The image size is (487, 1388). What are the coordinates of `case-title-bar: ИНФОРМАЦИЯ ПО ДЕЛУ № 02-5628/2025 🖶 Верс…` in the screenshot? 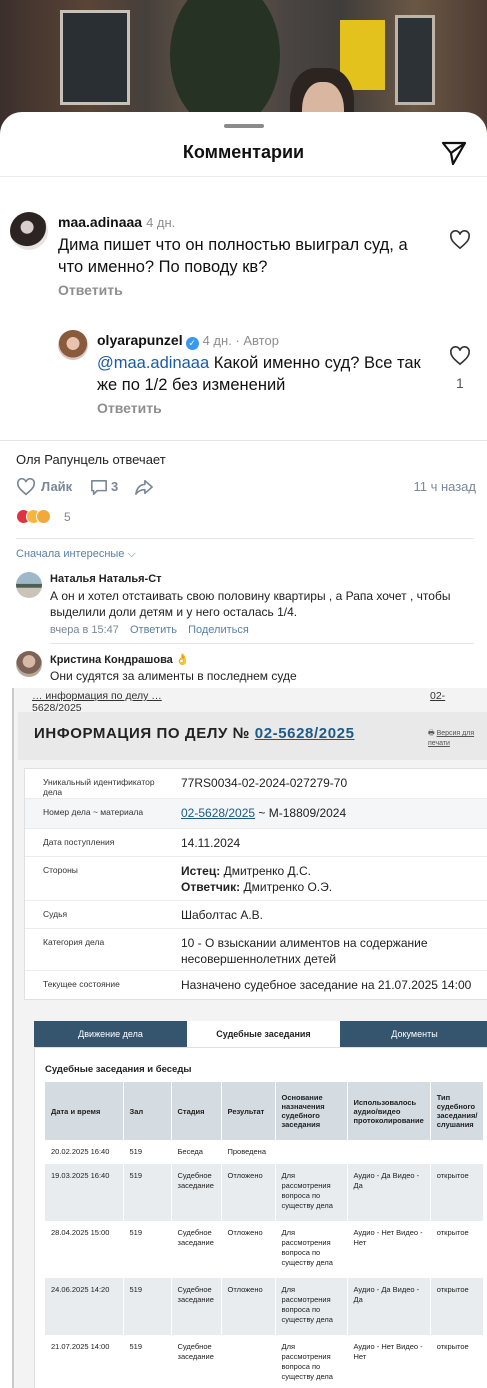 It's located at (252, 736).